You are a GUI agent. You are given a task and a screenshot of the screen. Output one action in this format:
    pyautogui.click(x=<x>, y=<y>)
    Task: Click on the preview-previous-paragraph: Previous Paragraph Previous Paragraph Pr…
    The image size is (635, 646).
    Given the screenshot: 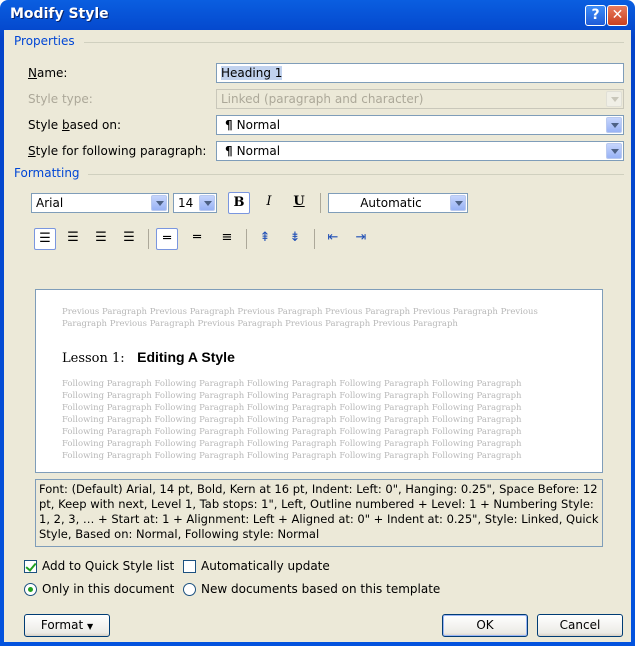 What is the action you would take?
    pyautogui.click(x=300, y=318)
    